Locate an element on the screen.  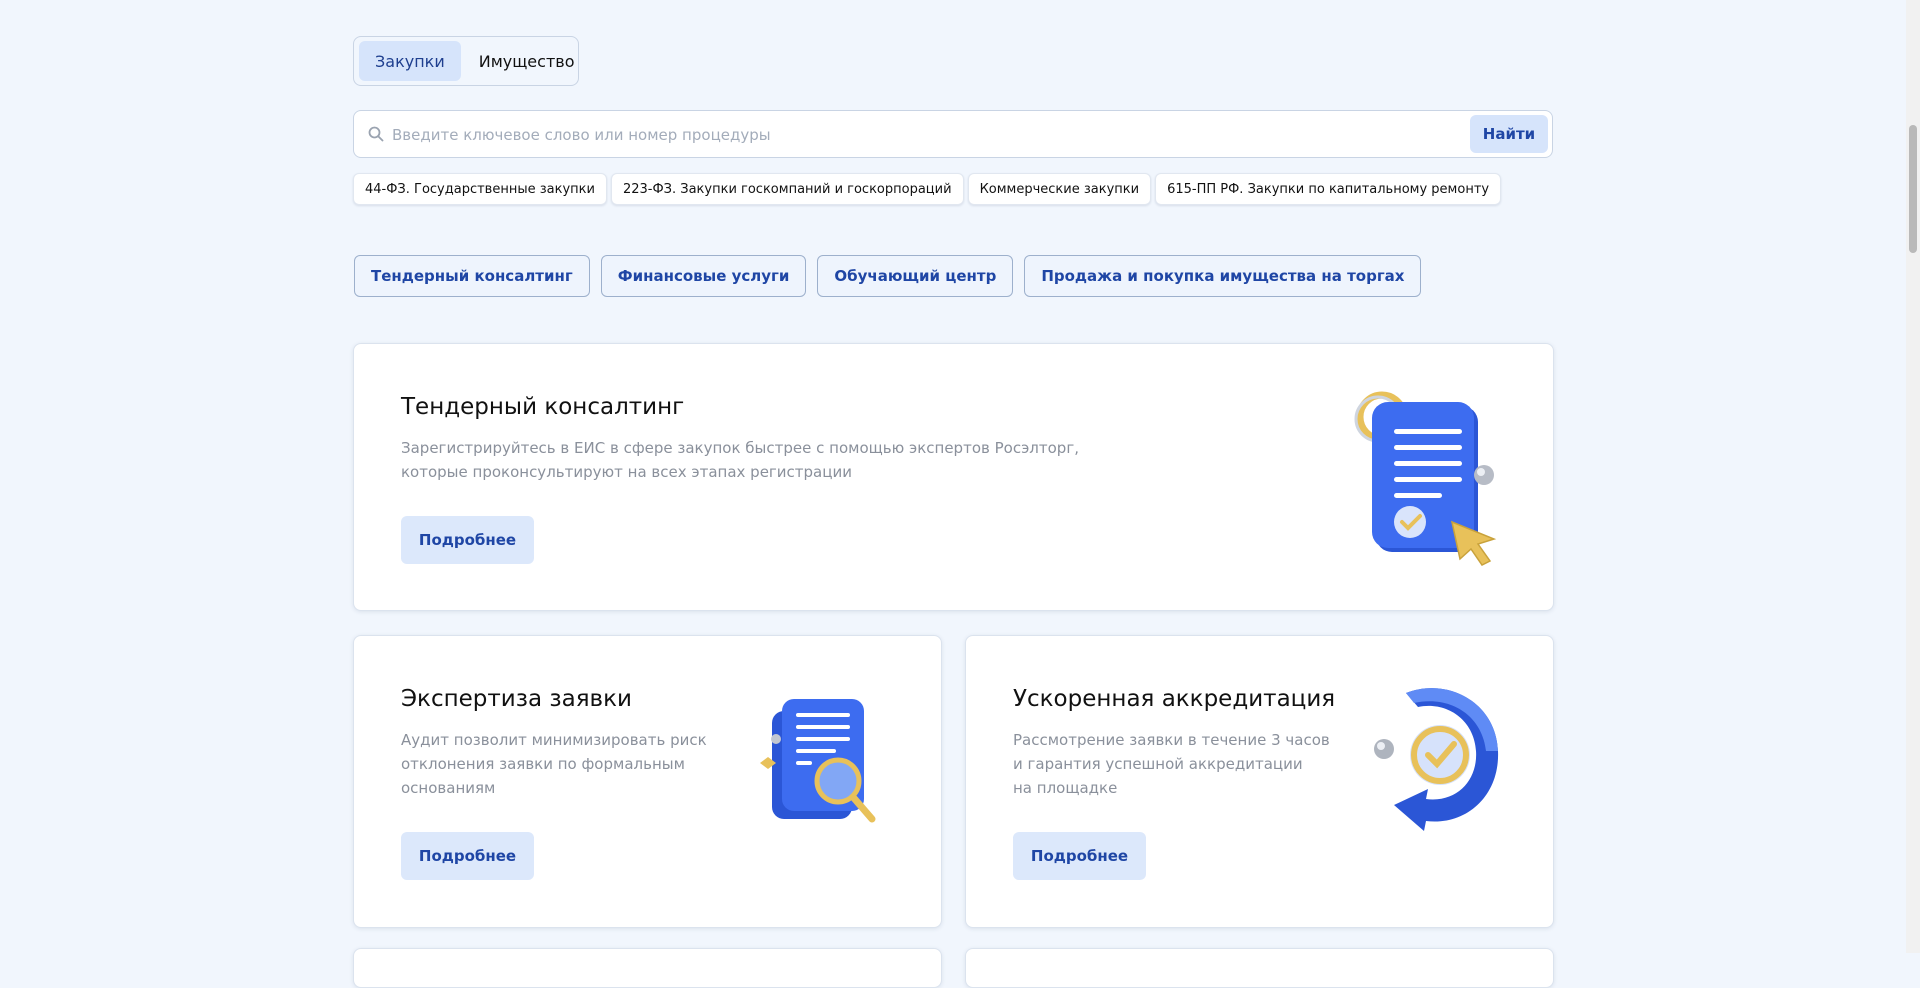
document-cursor-icon is located at coordinates (1425, 478).